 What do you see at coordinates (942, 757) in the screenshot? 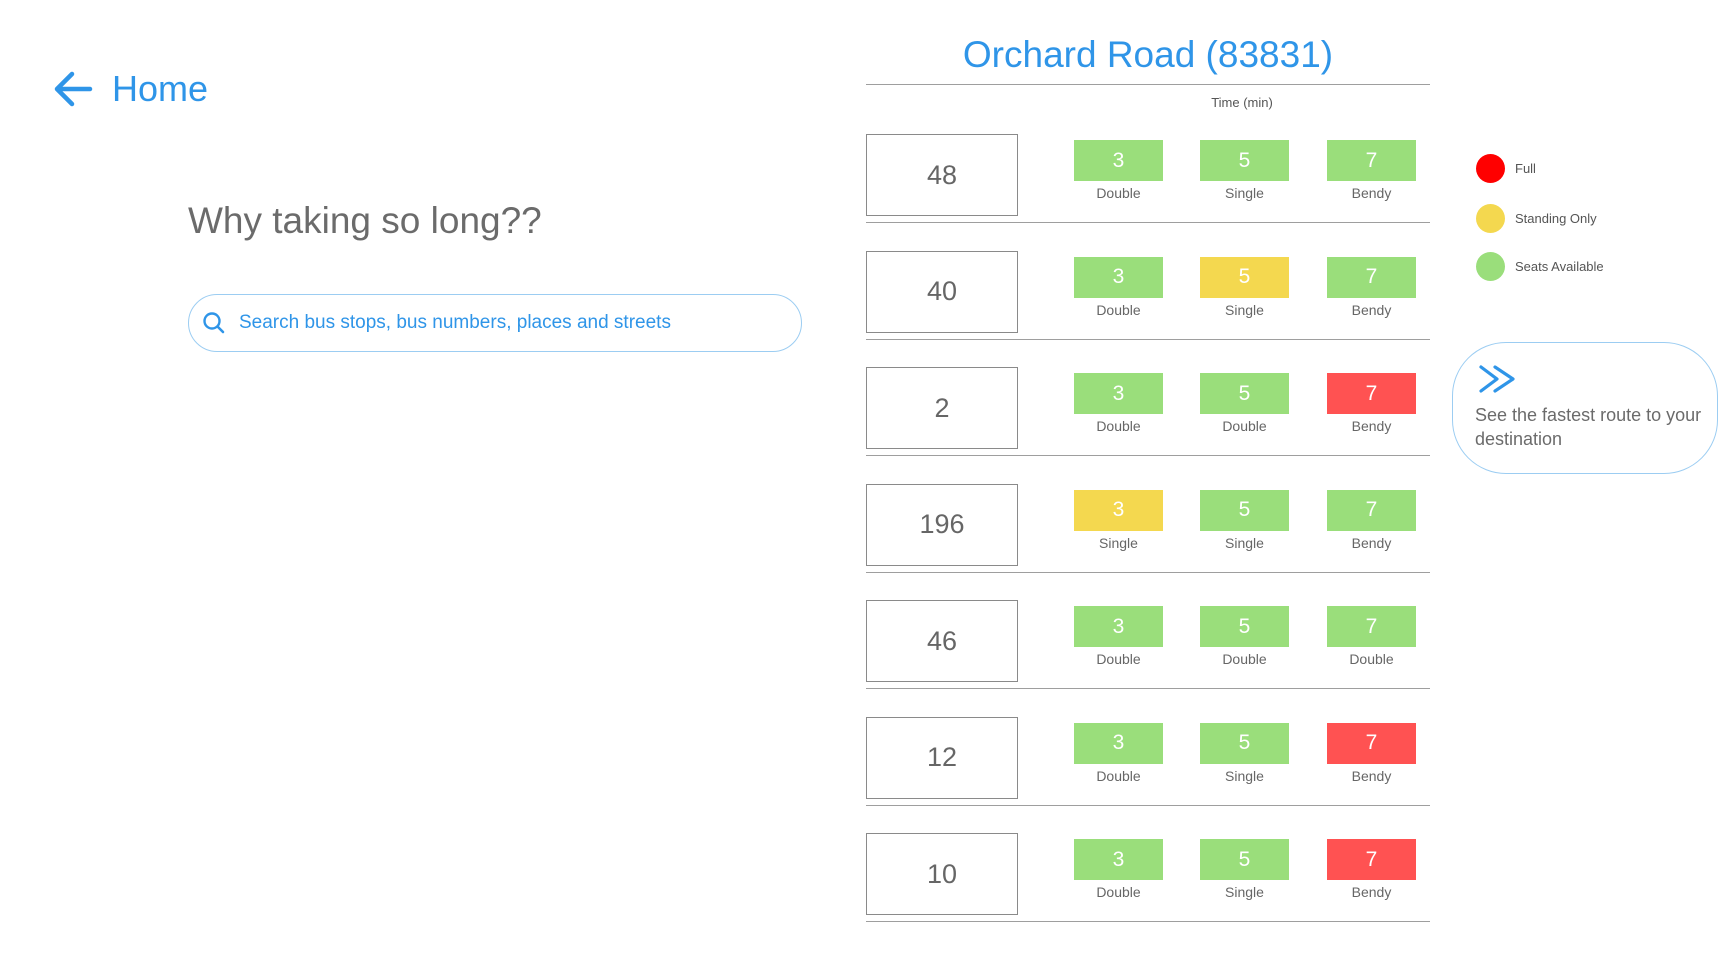
I see `bus-number: 12` at bounding box center [942, 757].